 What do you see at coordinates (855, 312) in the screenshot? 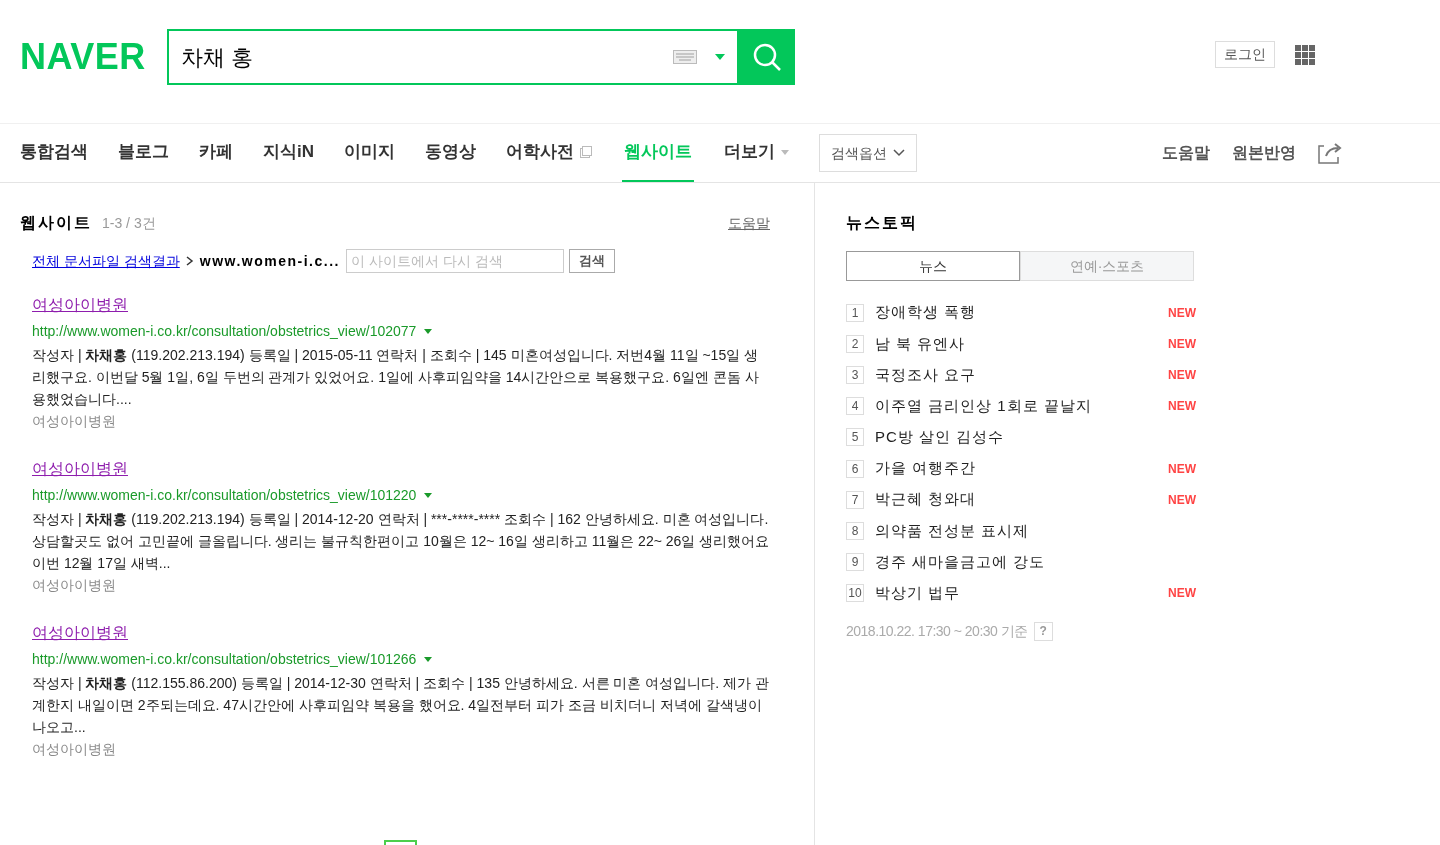
I see `rank-badge: 1` at bounding box center [855, 312].